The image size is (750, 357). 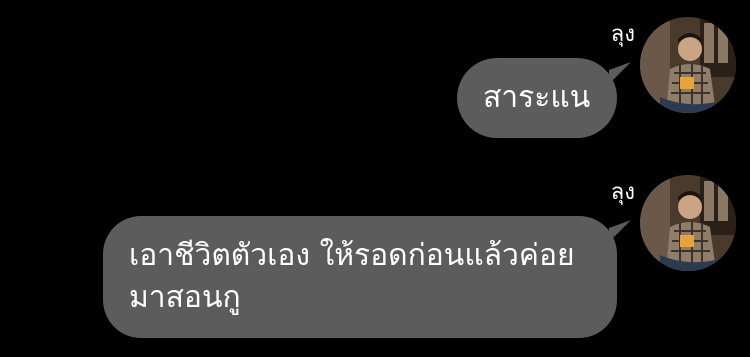 What do you see at coordinates (537, 97) in the screenshot?
I see `message-text: สาระแน` at bounding box center [537, 97].